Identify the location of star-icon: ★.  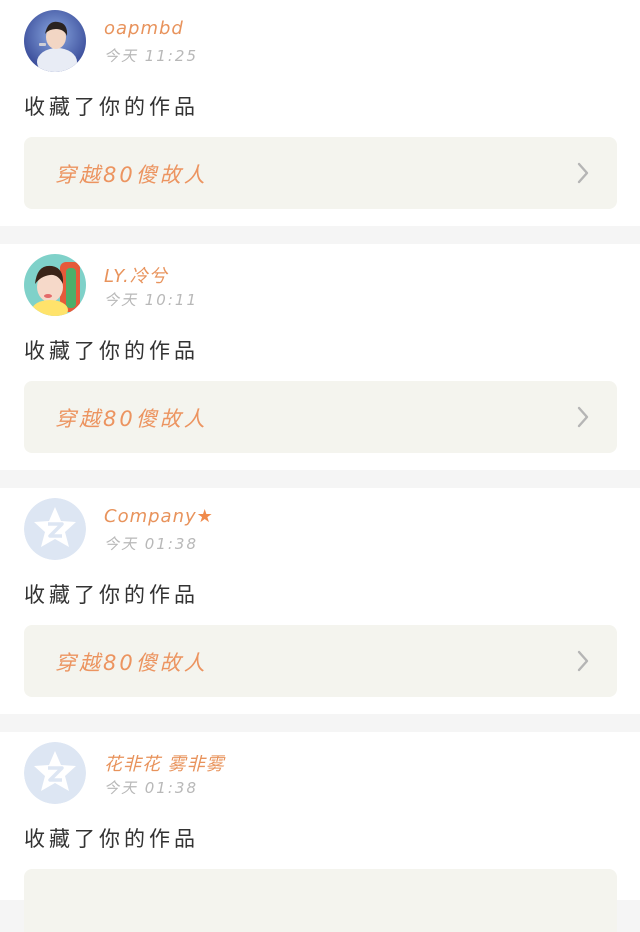
(205, 516).